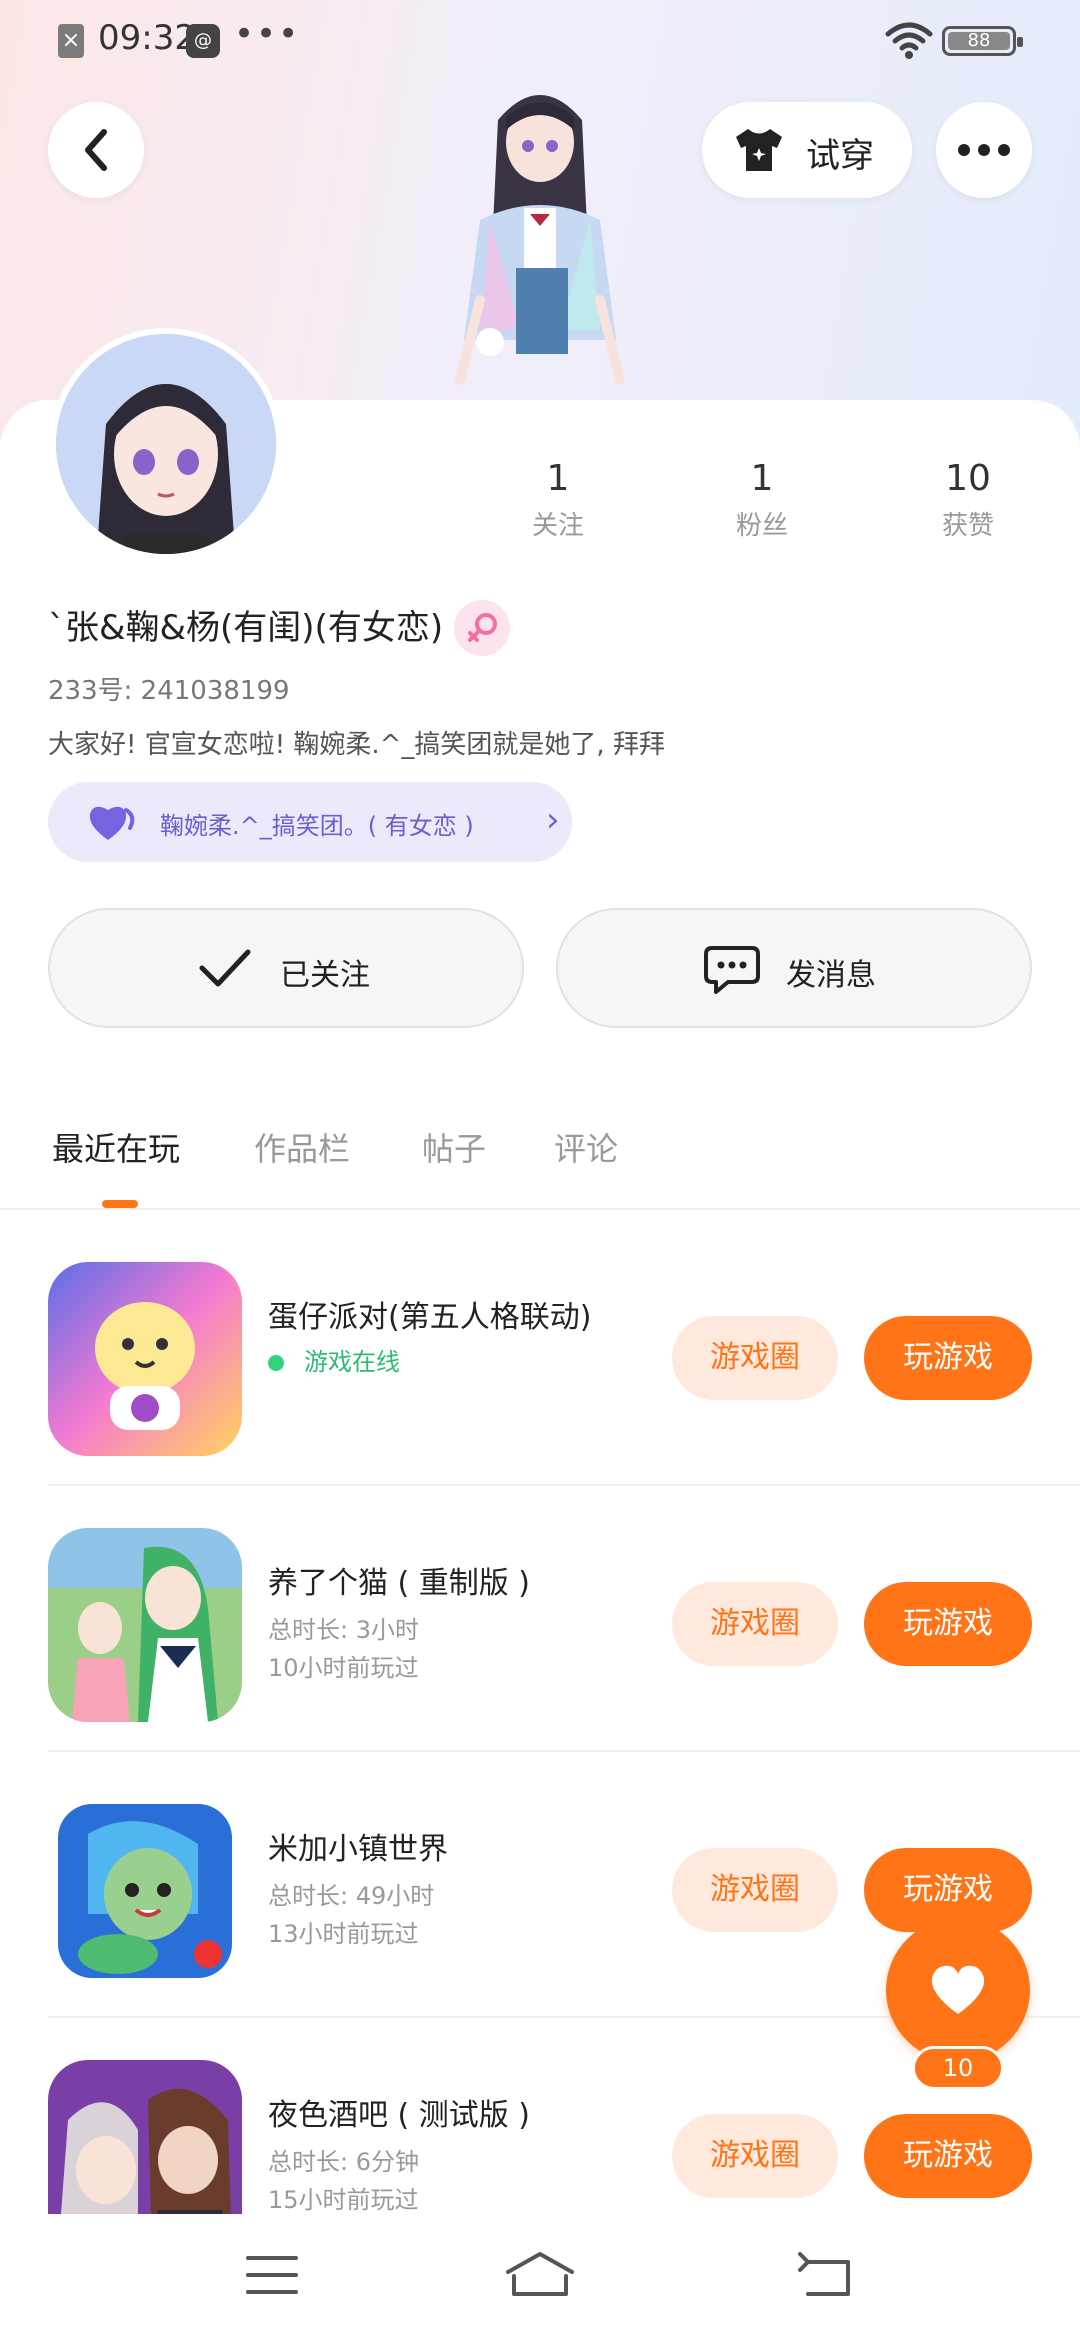 The width and height of the screenshot is (1080, 2340). I want to click on profile-avatar, so click(166, 444).